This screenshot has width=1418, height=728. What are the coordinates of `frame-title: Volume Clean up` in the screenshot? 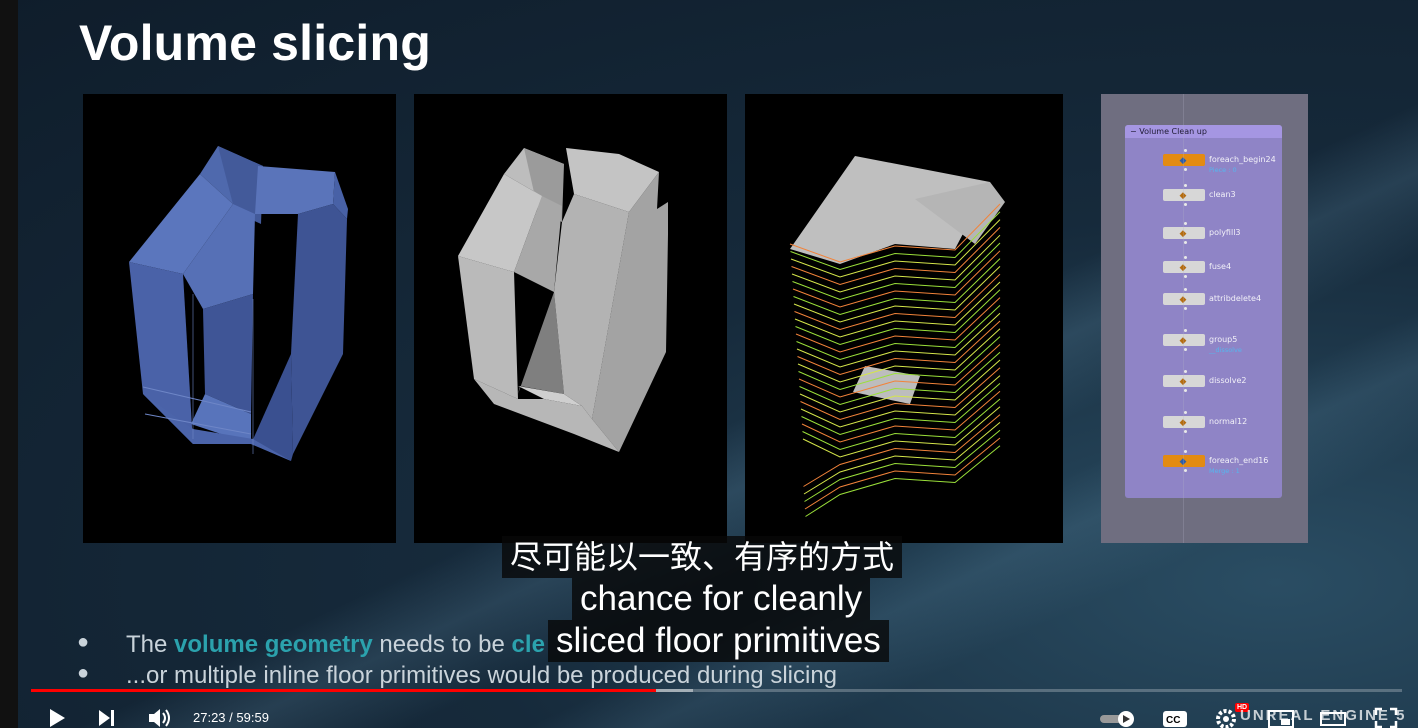 It's located at (1173, 131).